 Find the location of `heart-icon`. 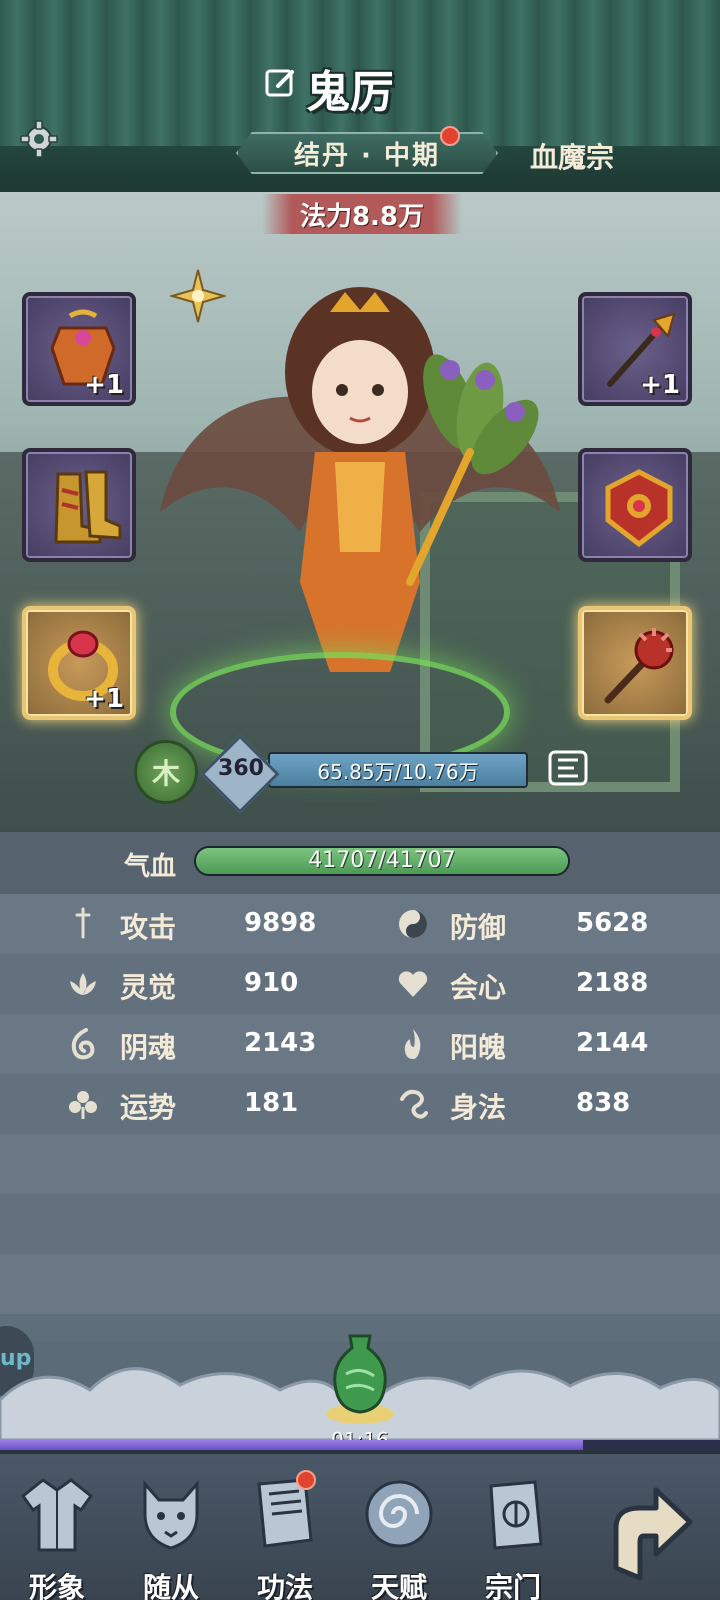

heart-icon is located at coordinates (413, 984).